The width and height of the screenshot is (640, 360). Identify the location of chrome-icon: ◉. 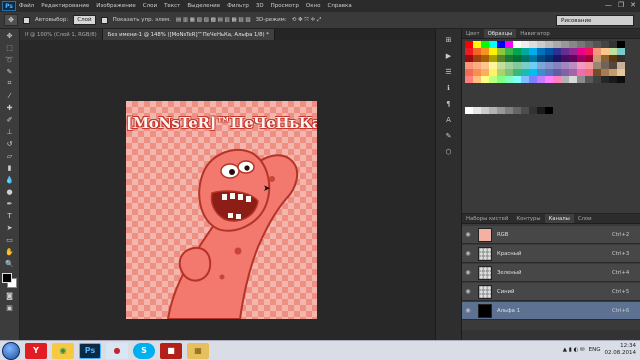
(63, 350).